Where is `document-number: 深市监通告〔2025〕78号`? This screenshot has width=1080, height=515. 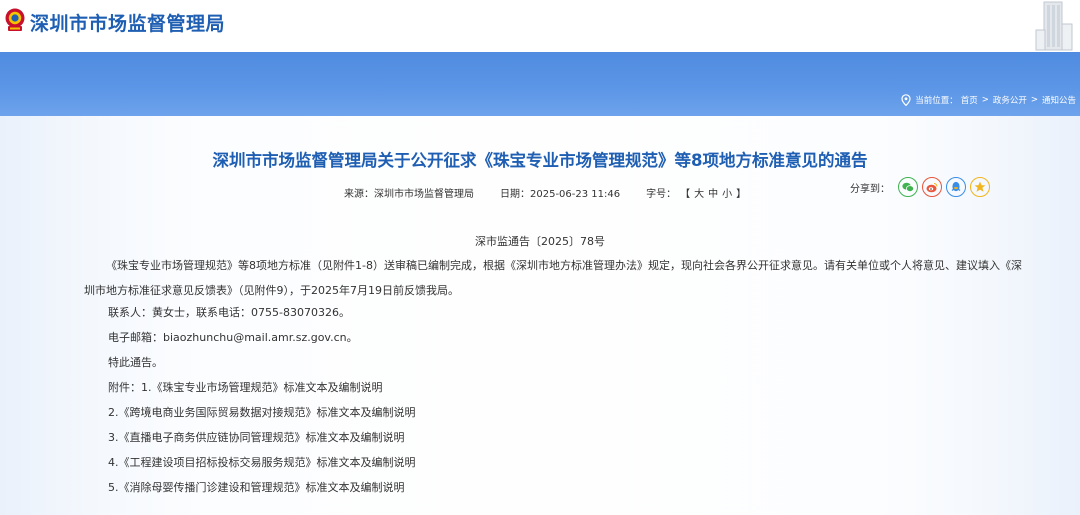 document-number: 深市监通告〔2025〕78号 is located at coordinates (540, 241).